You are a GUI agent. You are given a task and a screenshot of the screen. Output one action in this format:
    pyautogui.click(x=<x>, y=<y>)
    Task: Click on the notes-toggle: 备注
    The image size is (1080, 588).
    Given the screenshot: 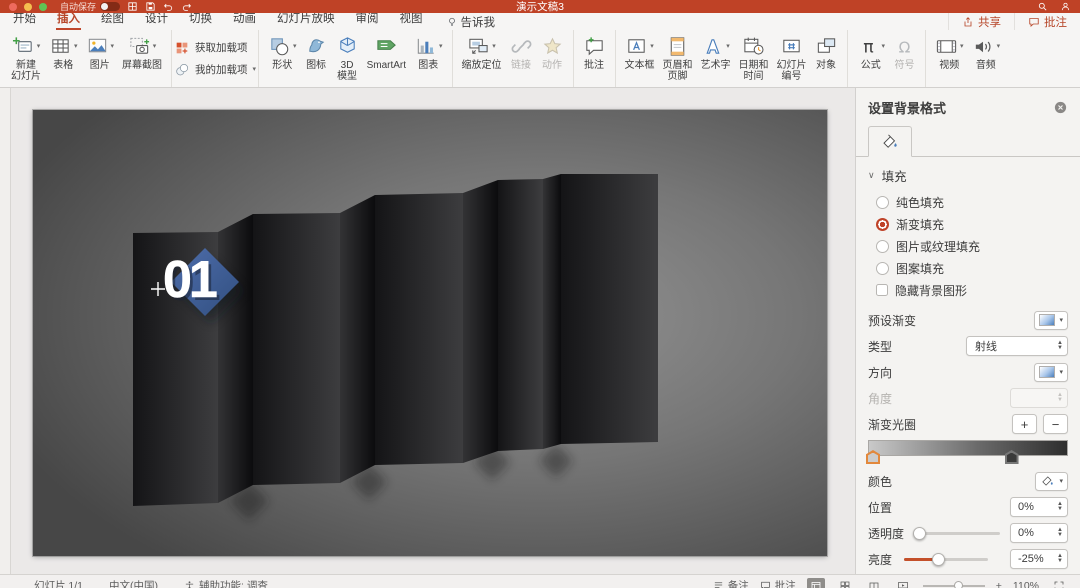 What is the action you would take?
    pyautogui.click(x=731, y=583)
    